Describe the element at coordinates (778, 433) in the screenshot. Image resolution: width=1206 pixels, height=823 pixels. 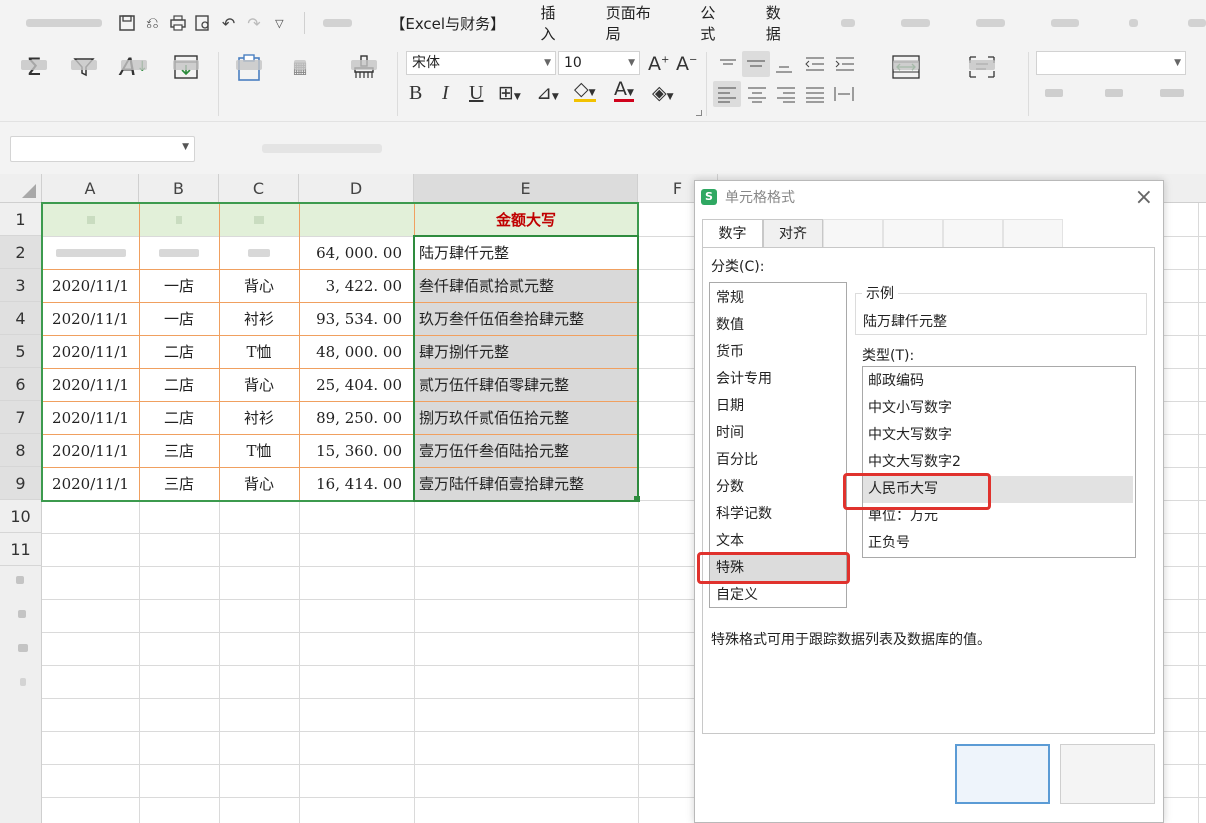
I see `category-item: 时间` at that location.